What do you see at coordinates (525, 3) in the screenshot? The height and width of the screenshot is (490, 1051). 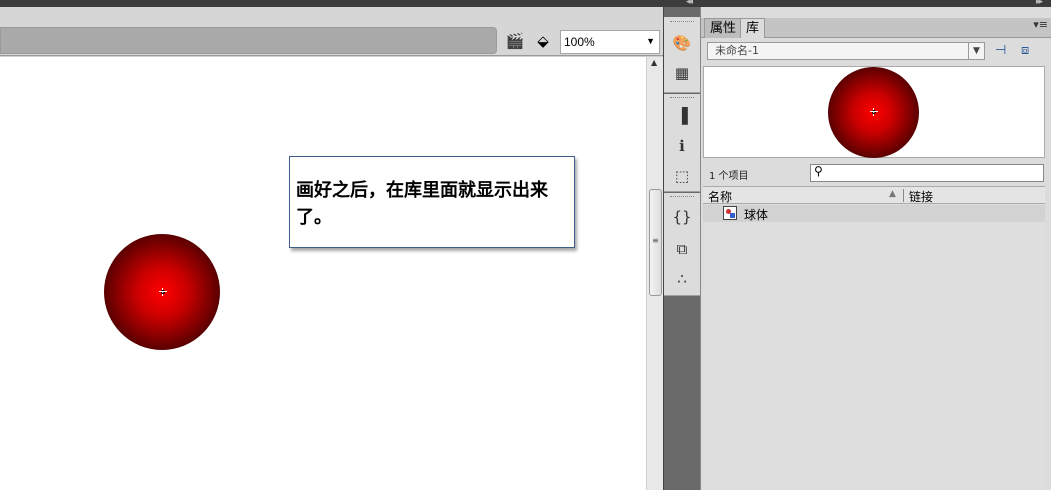 I see `top-dock-strip: ◂◂ ▸▸` at bounding box center [525, 3].